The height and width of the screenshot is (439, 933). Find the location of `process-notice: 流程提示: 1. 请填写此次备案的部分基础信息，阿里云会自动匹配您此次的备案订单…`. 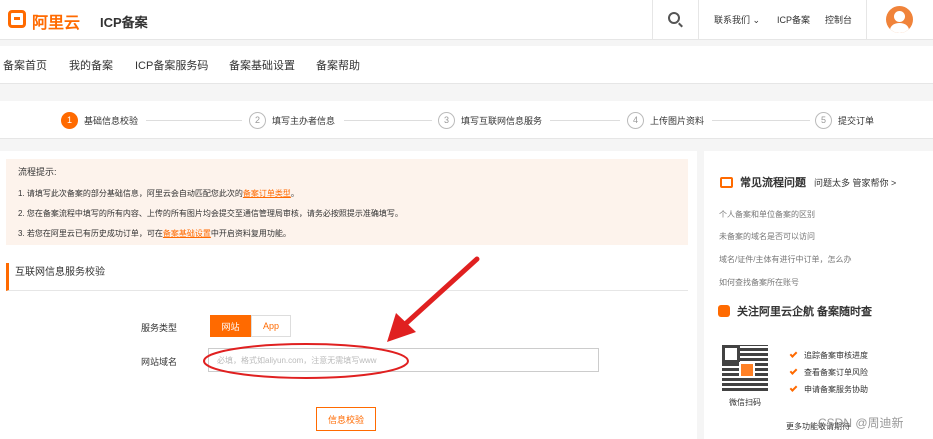

process-notice: 流程提示: 1. 请填写此次备案的部分基础信息，阿里云会自动匹配您此次的备案订单… is located at coordinates (347, 202).